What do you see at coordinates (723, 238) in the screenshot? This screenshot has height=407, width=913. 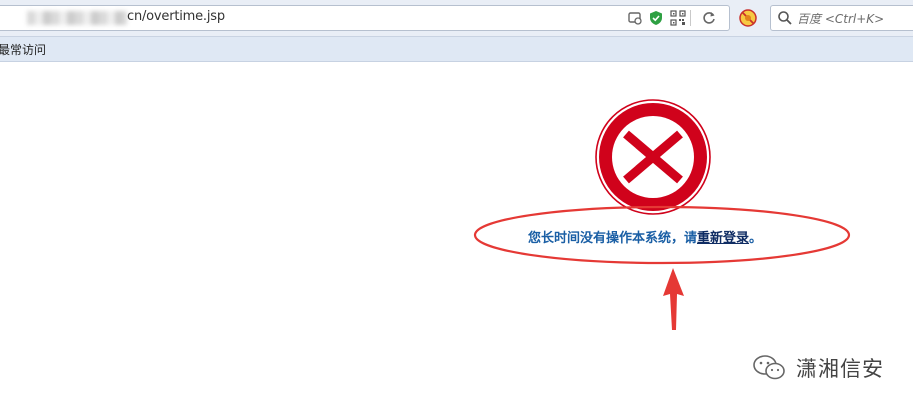 I see `relogin-link: 重新登录` at bounding box center [723, 238].